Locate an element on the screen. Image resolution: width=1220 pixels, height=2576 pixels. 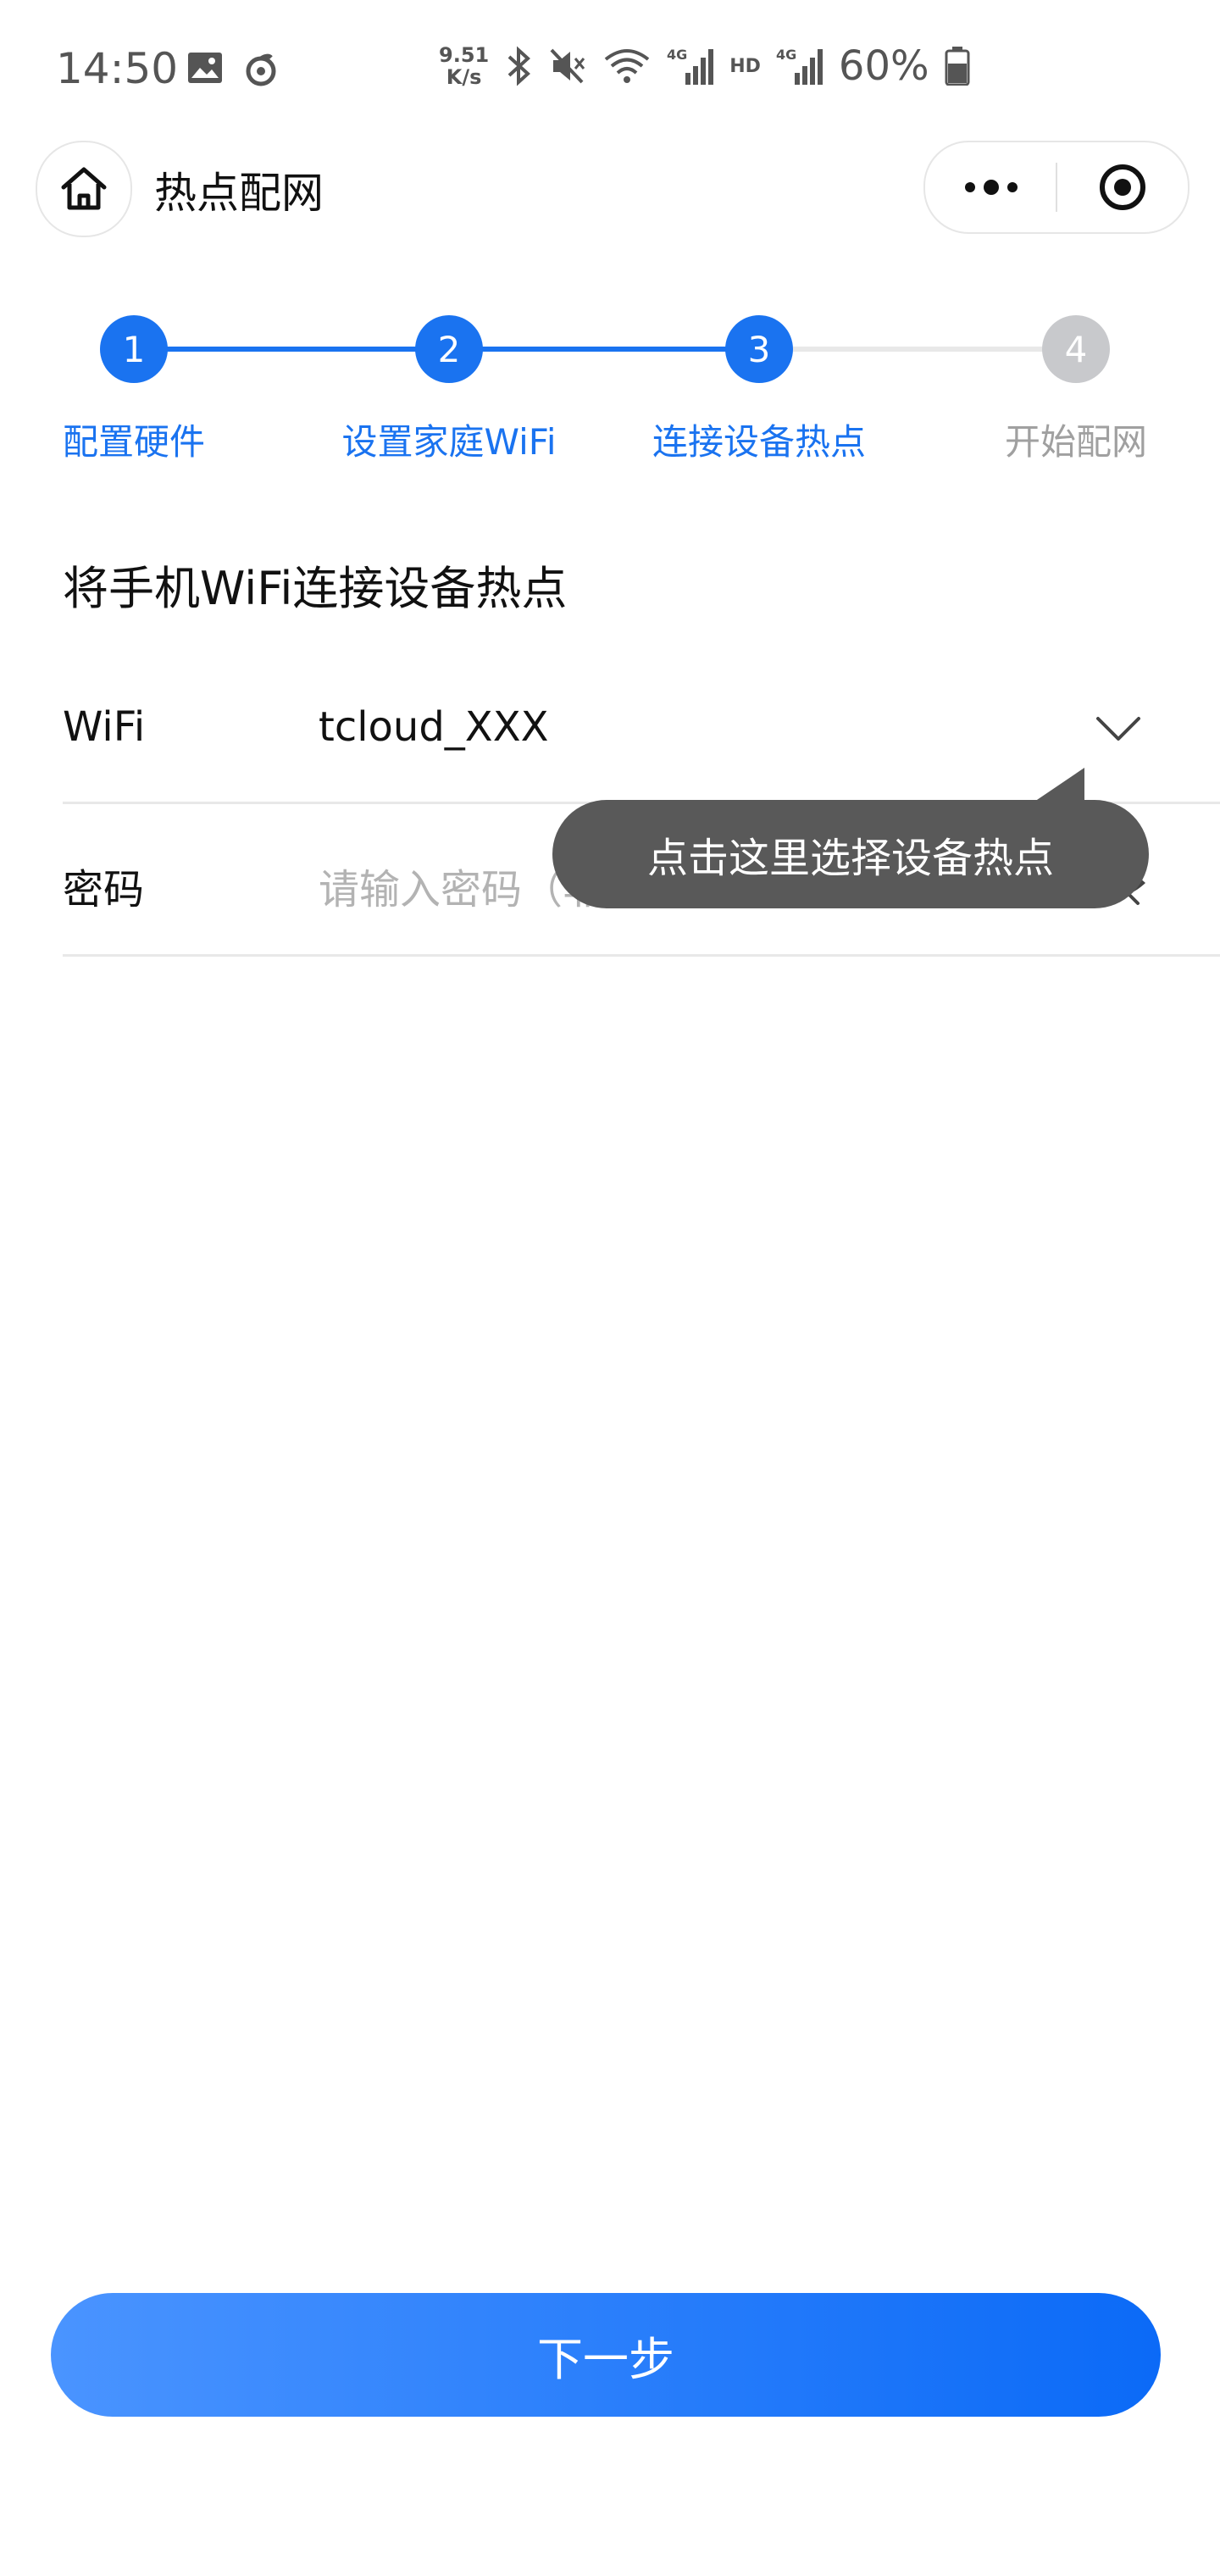
status-right-icons: 9.51 K/s 4G HD 4G 60% is located at coordinates (704, 66).